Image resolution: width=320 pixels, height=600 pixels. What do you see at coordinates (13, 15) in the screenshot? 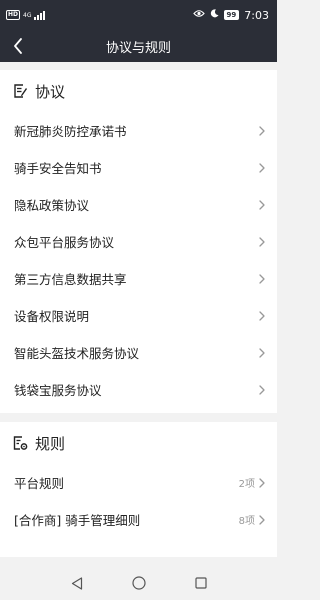
I see `network-badge: HD` at bounding box center [13, 15].